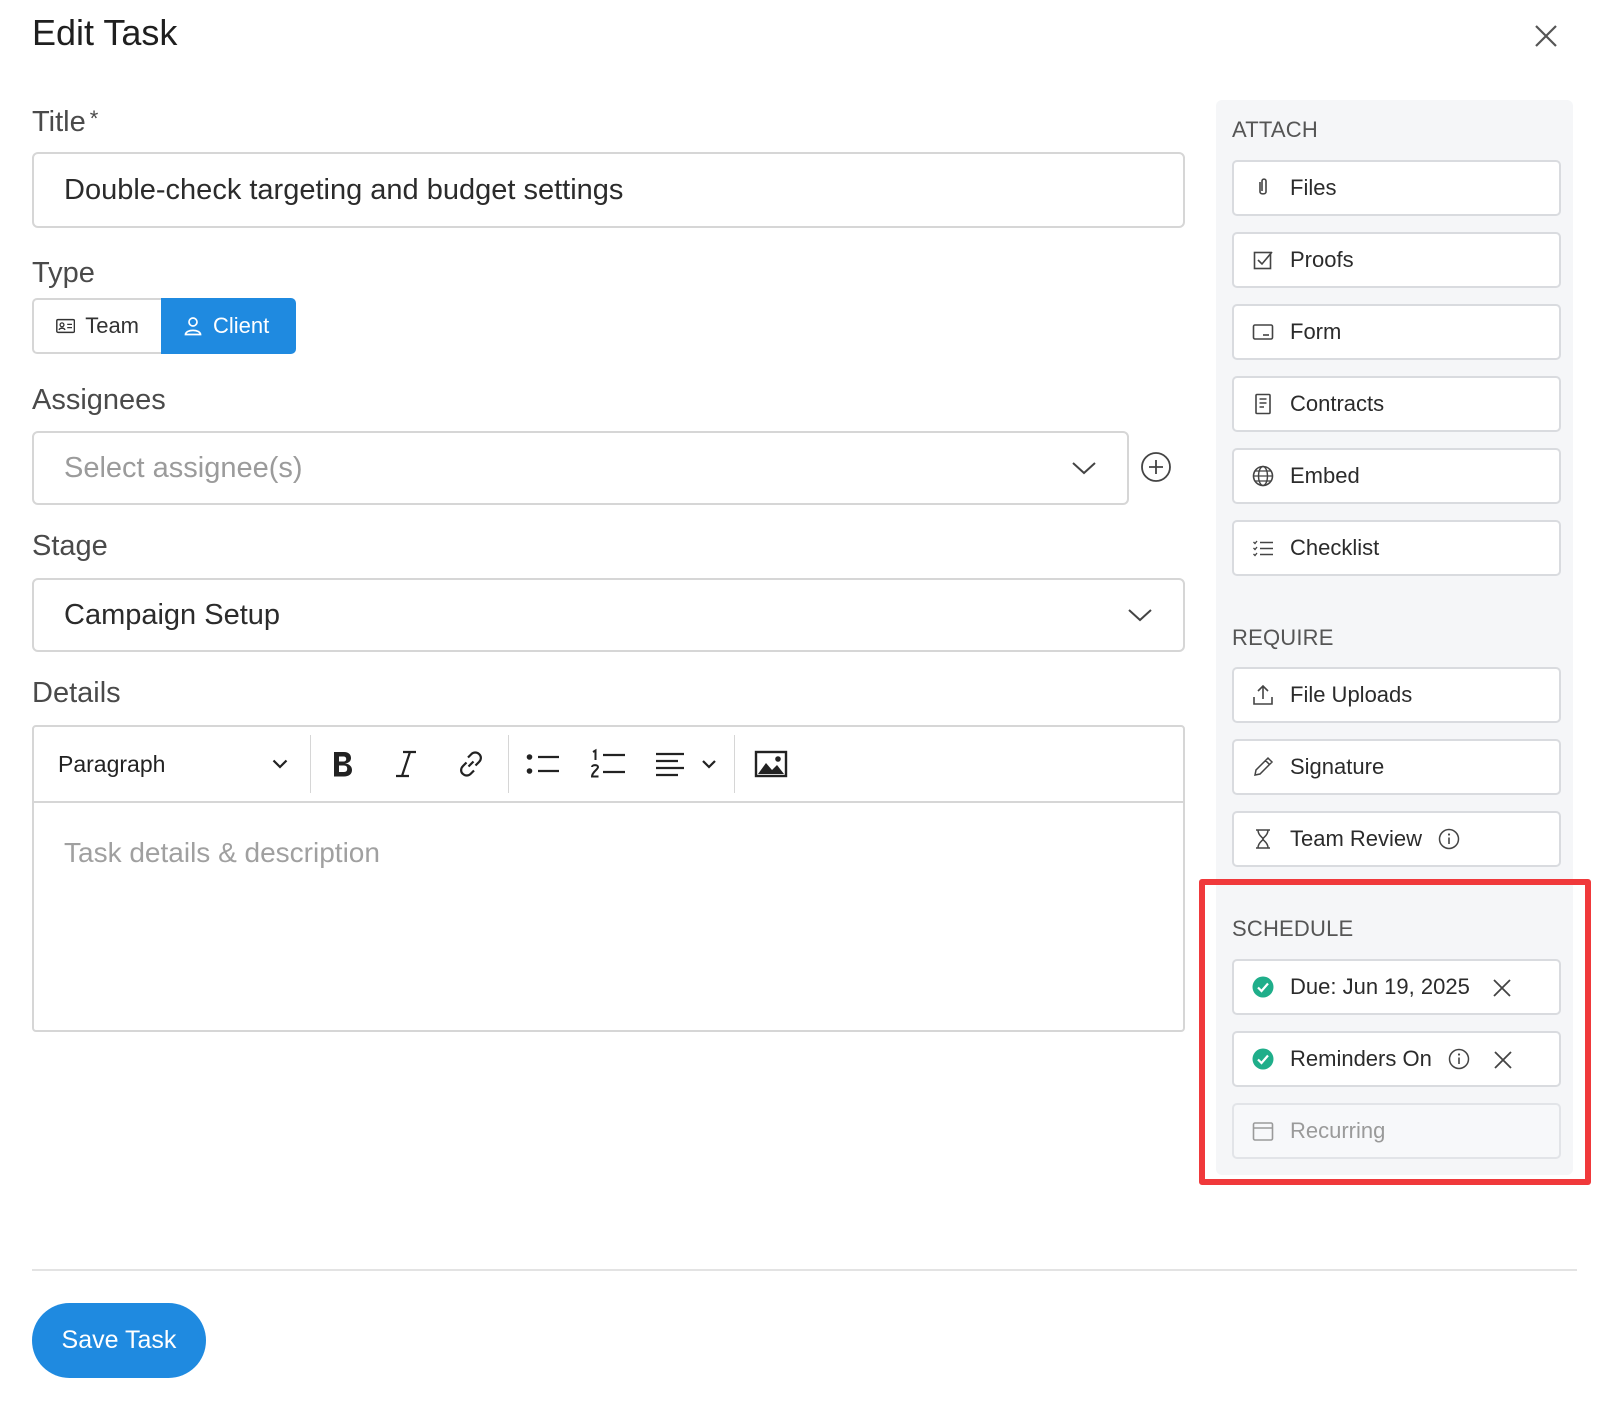 This screenshot has width=1600, height=1405. I want to click on checkbox-icon, so click(1263, 260).